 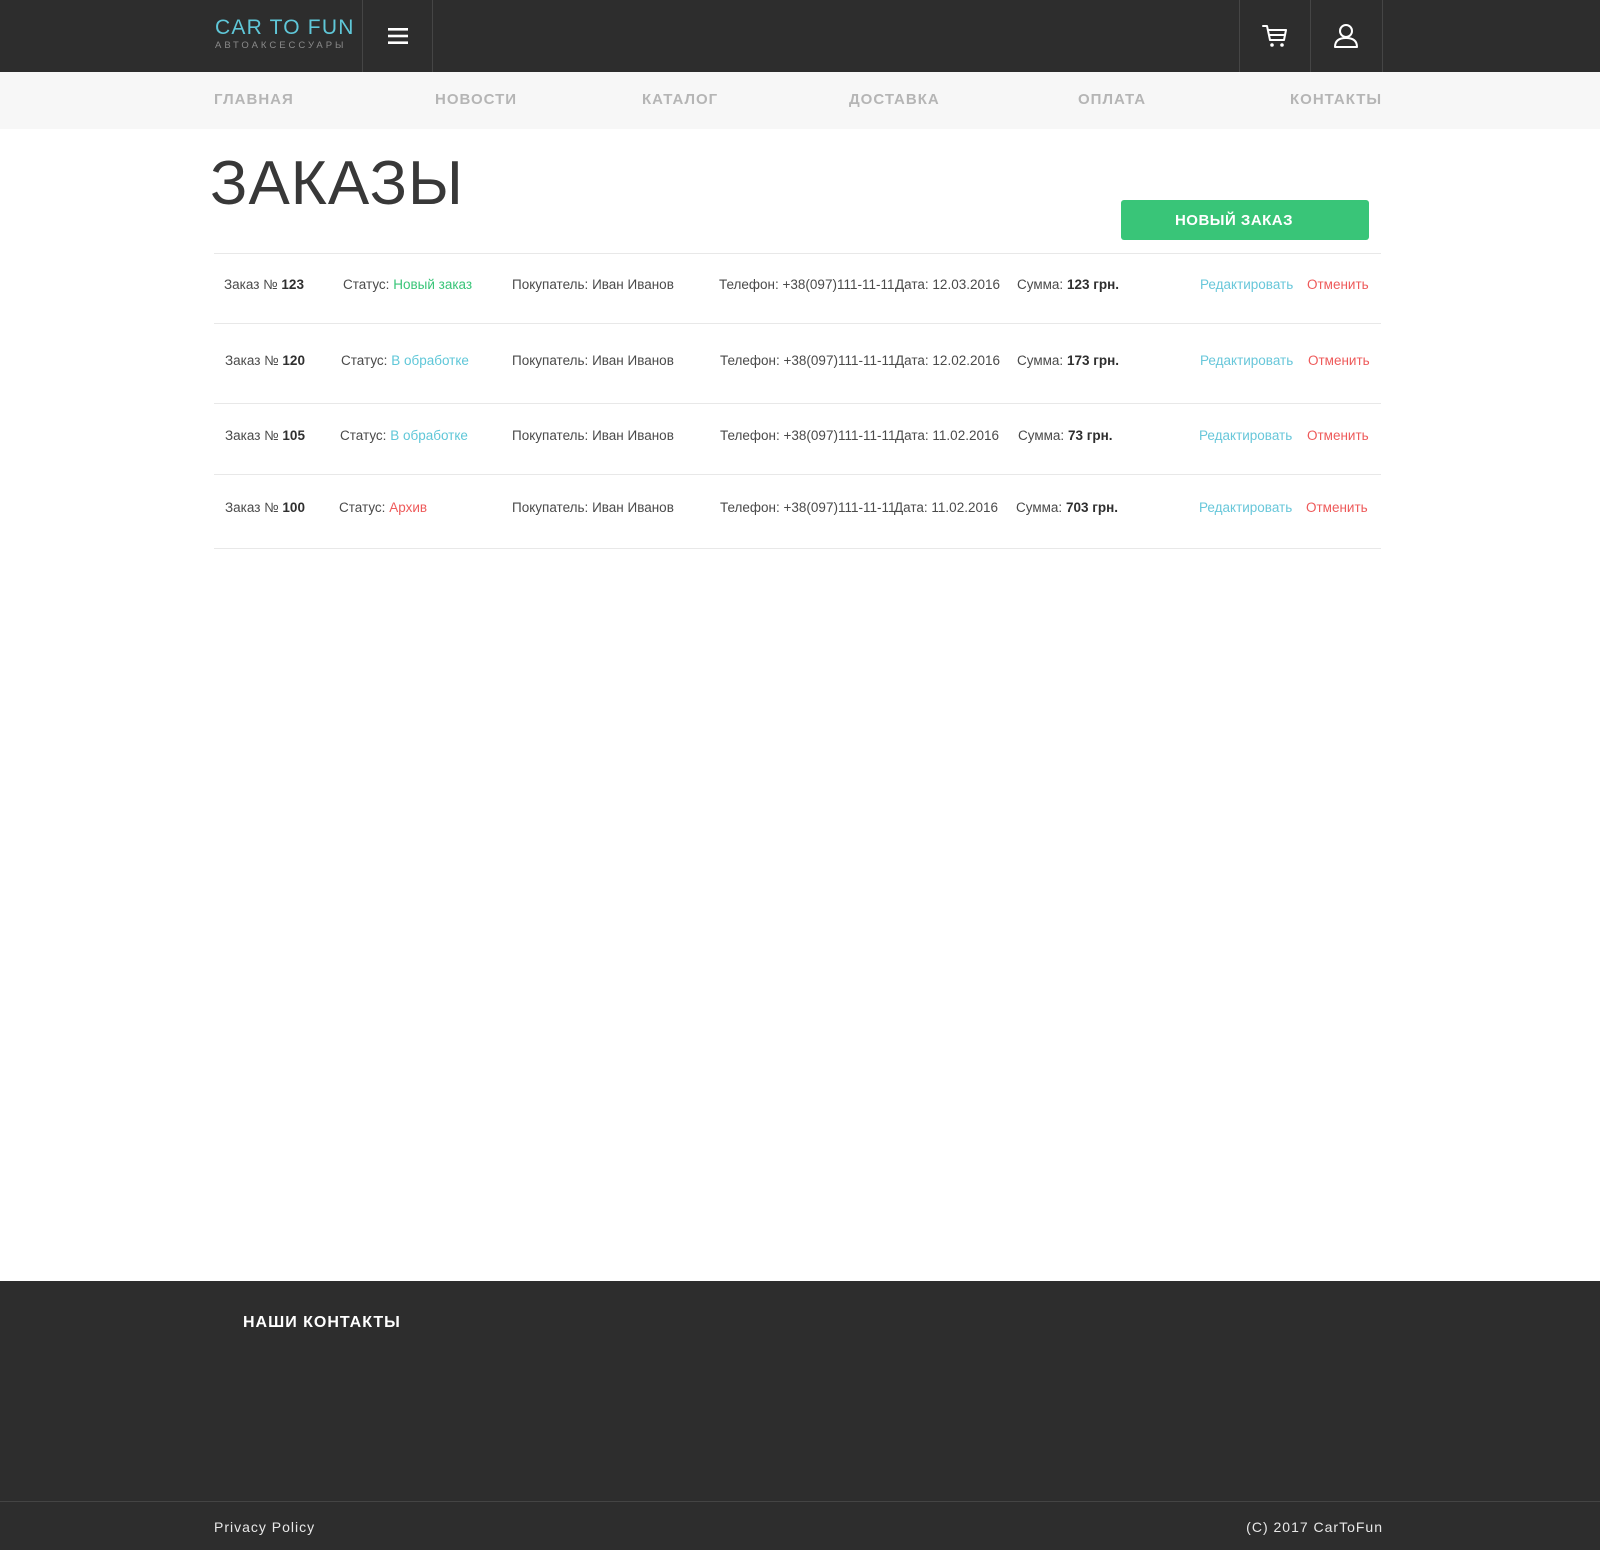 I want to click on nav-item-payment: ОПЛАТА, so click(x=1112, y=99).